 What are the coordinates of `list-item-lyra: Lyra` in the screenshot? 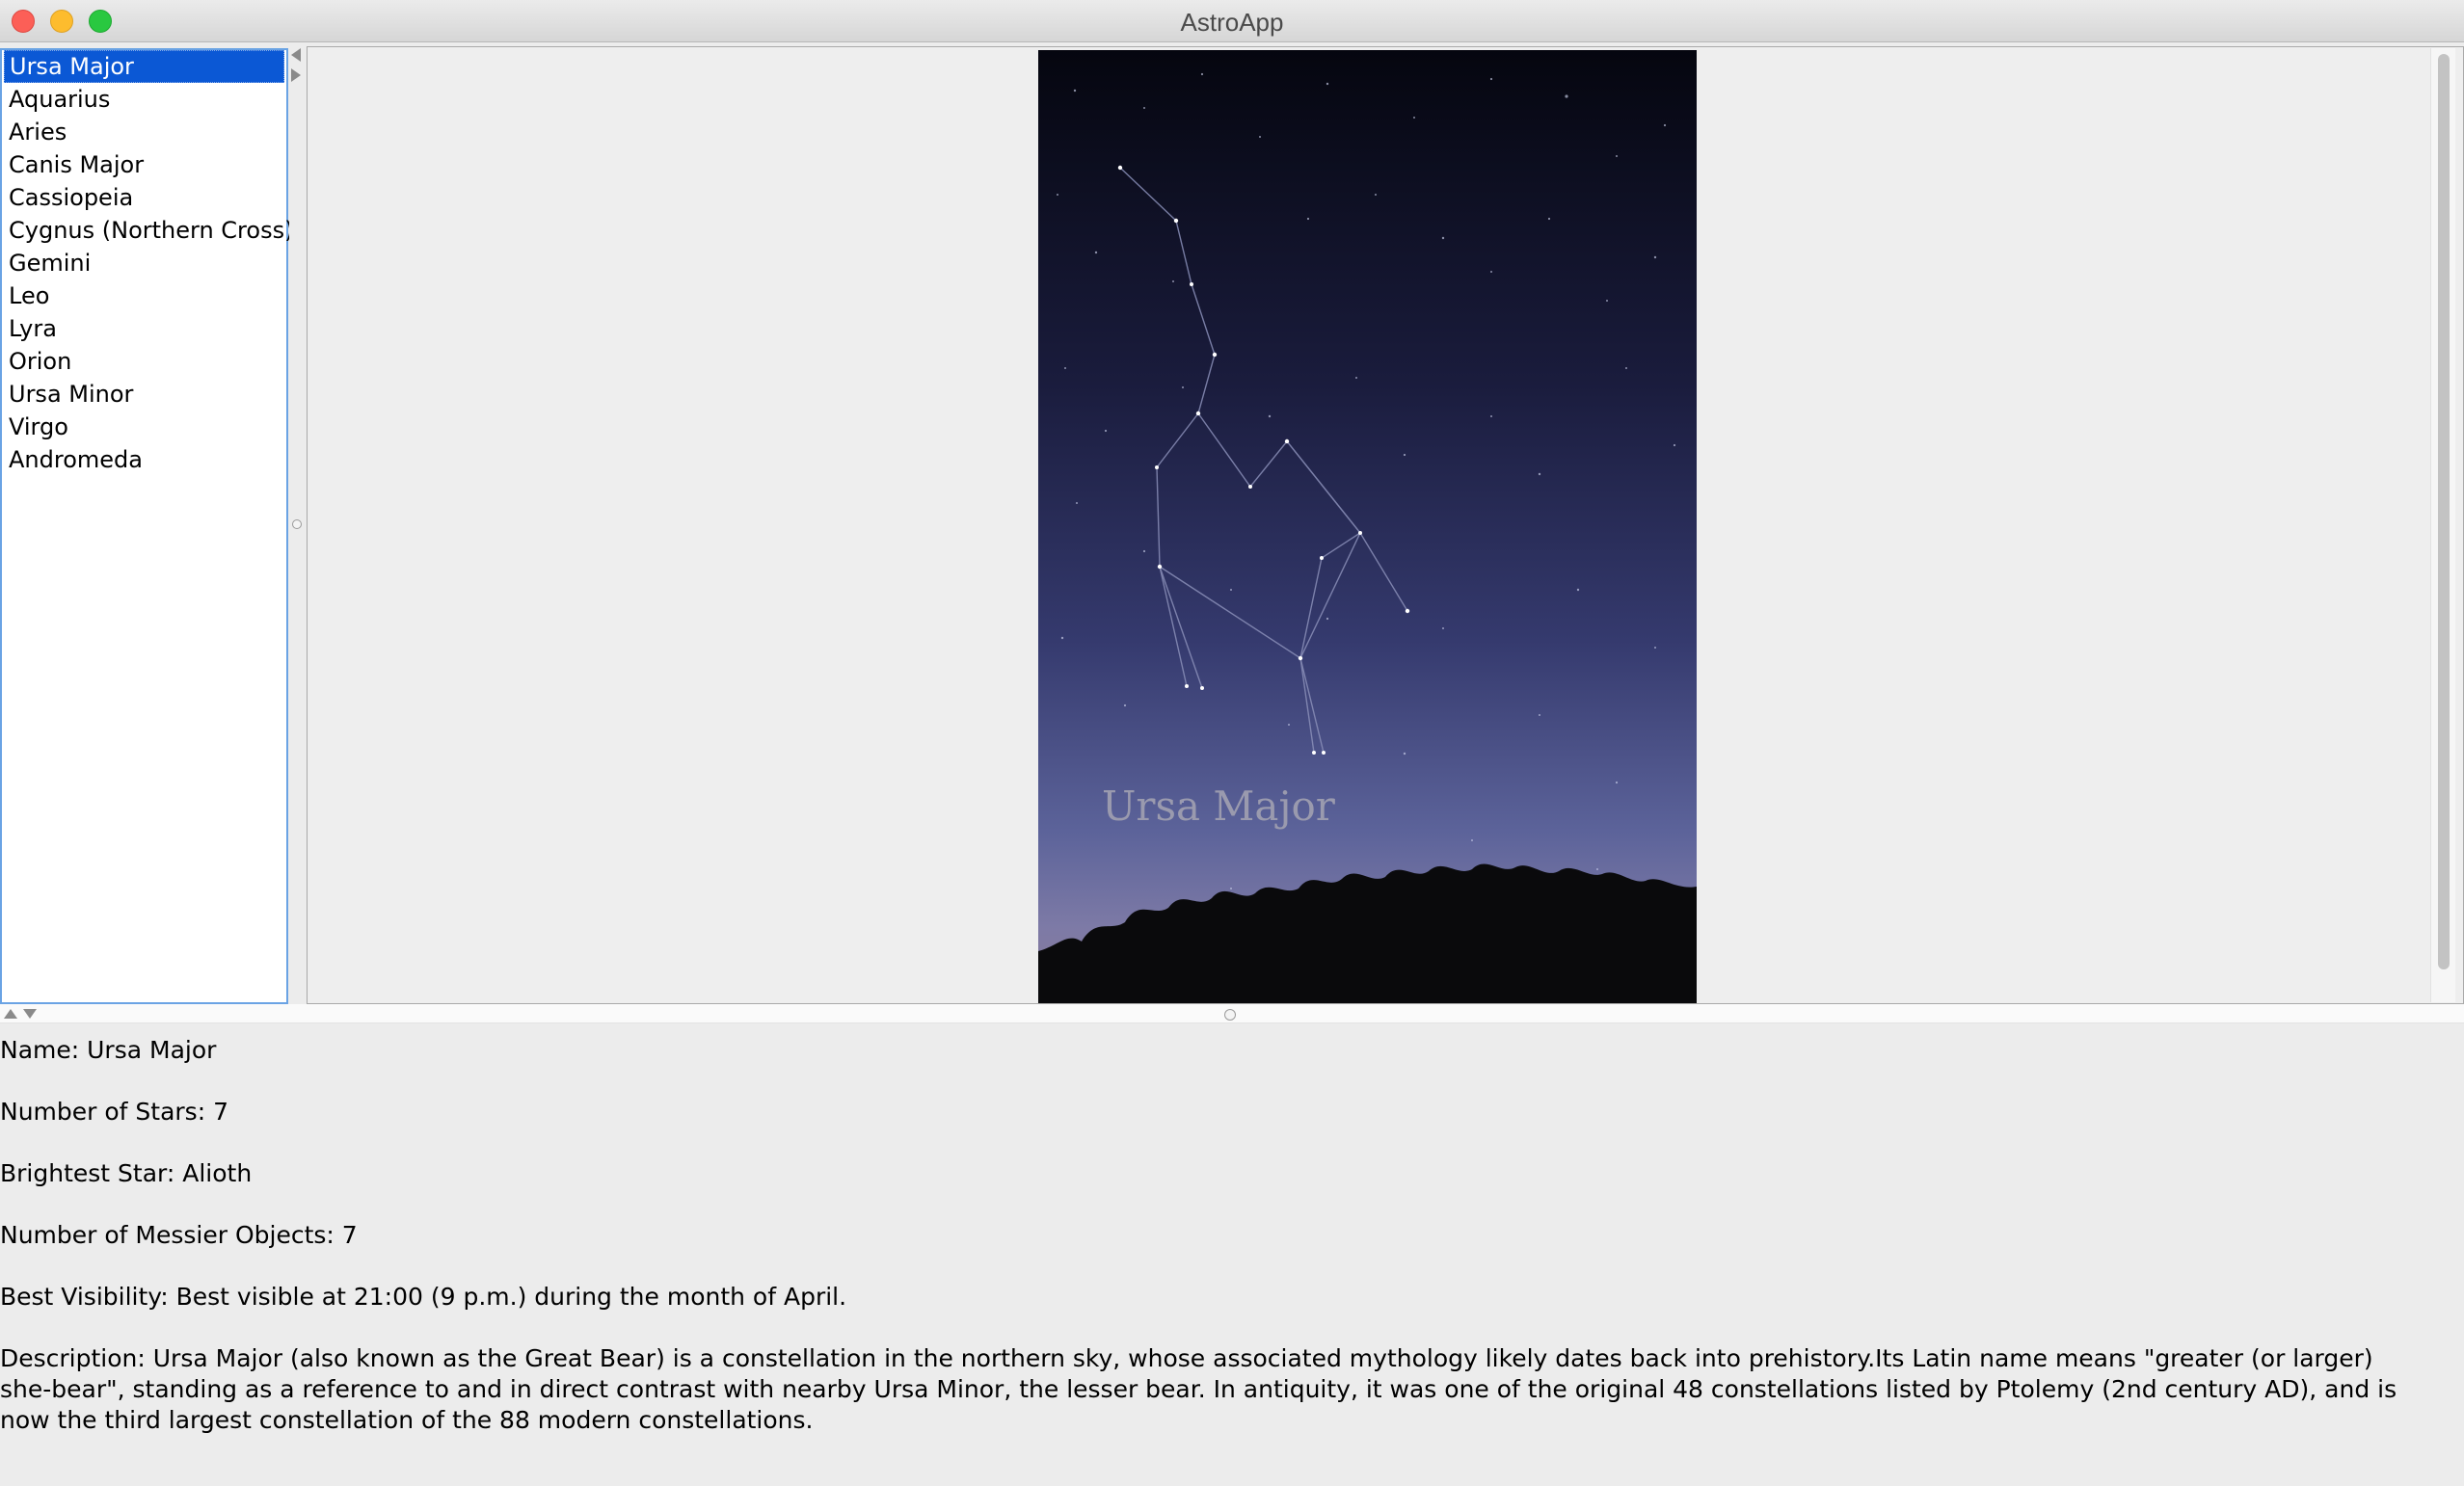 It's located at (144, 328).